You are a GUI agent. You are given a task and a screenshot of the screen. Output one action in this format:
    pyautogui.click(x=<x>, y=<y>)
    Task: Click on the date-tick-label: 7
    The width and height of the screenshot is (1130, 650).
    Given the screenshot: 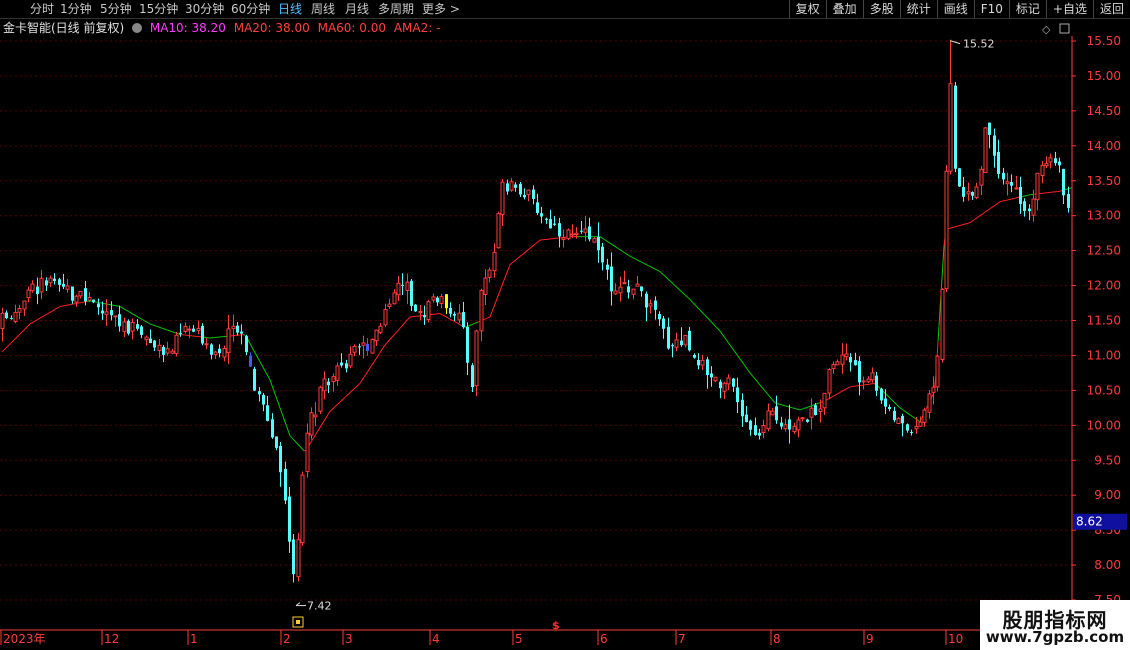 What is the action you would take?
    pyautogui.click(x=682, y=639)
    